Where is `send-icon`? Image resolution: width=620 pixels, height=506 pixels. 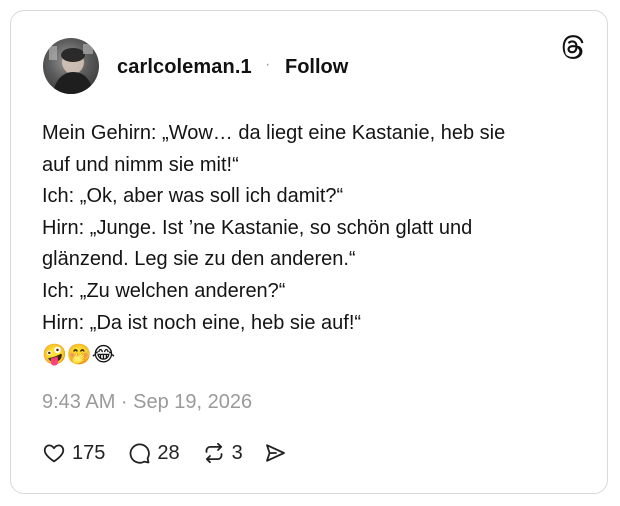 send-icon is located at coordinates (275, 453).